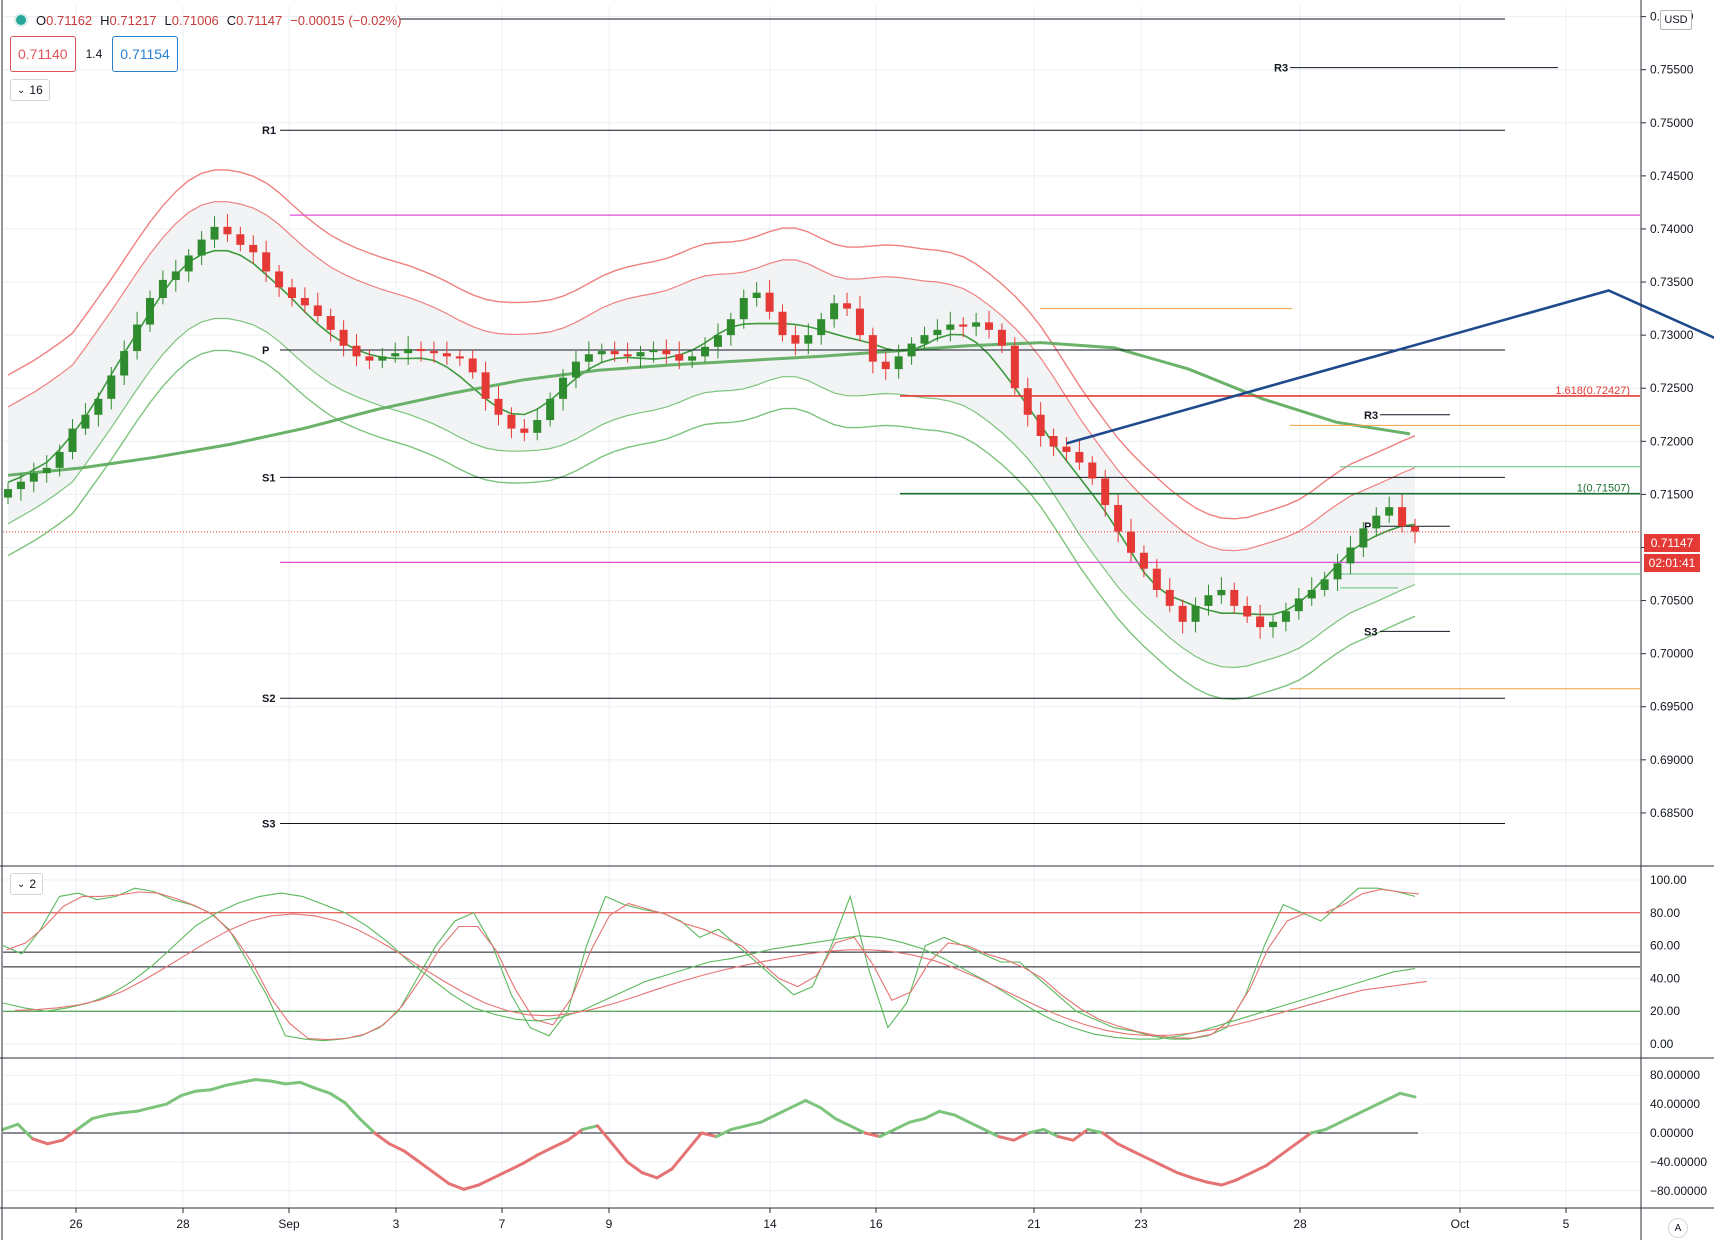 The image size is (1714, 1245). Describe the element at coordinates (1672, 229) in the screenshot. I see `price-tick-label: 0.74000` at that location.